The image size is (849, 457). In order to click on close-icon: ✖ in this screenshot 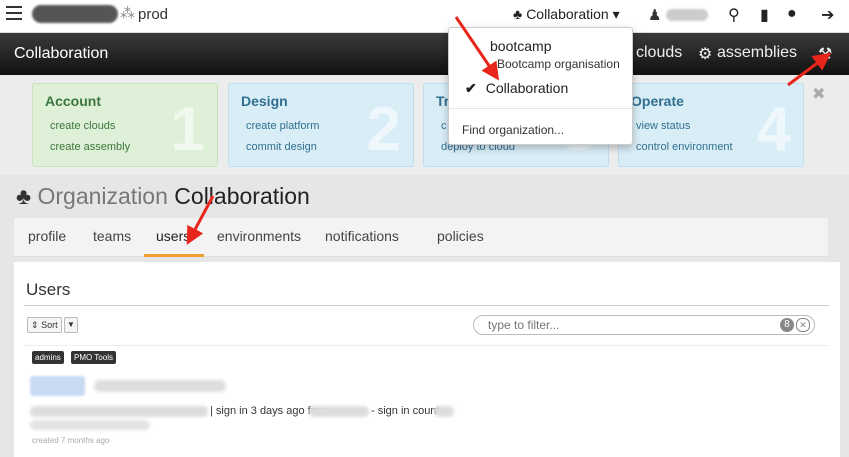, I will do `click(818, 94)`.